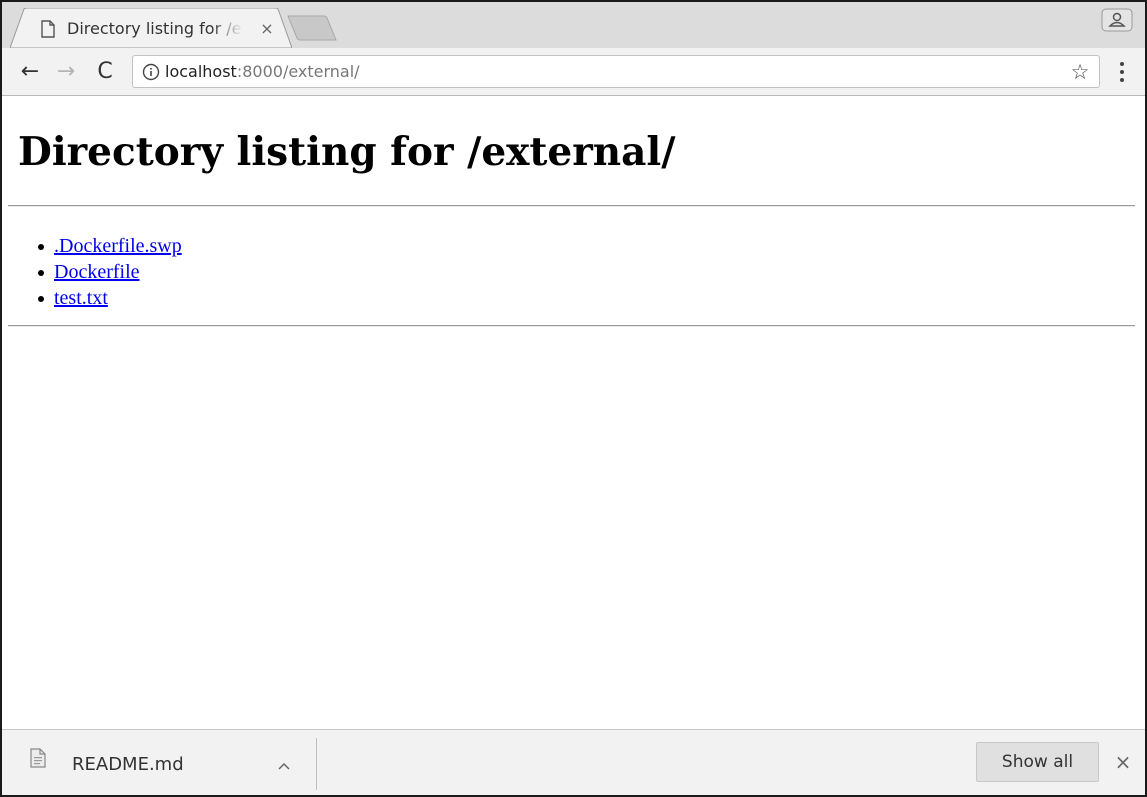 The image size is (1147, 797). Describe the element at coordinates (81, 298) in the screenshot. I see `file-link: test.txt` at that location.